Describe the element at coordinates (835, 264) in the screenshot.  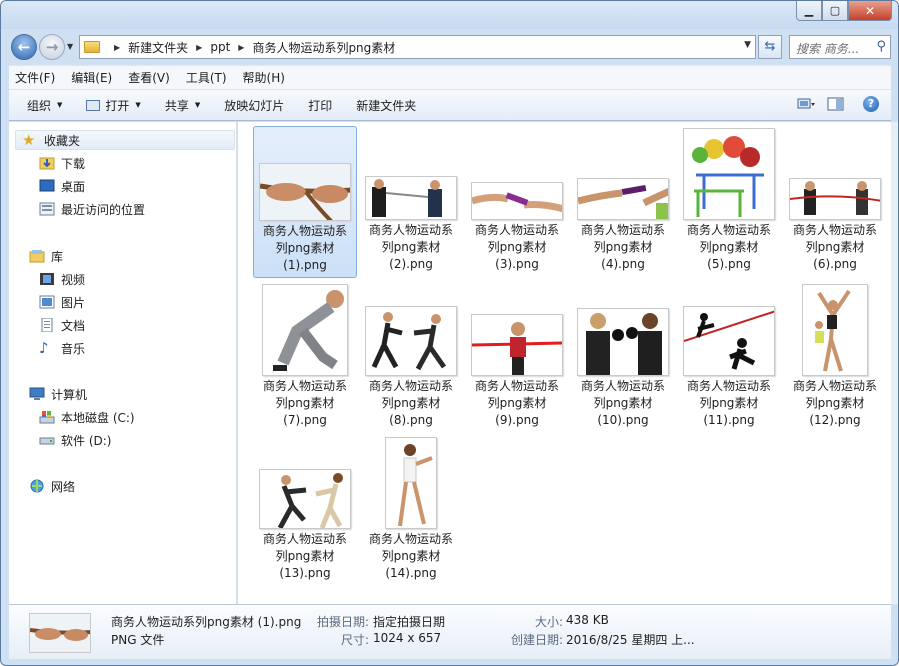
I see `file-name-line: (6).png` at that location.